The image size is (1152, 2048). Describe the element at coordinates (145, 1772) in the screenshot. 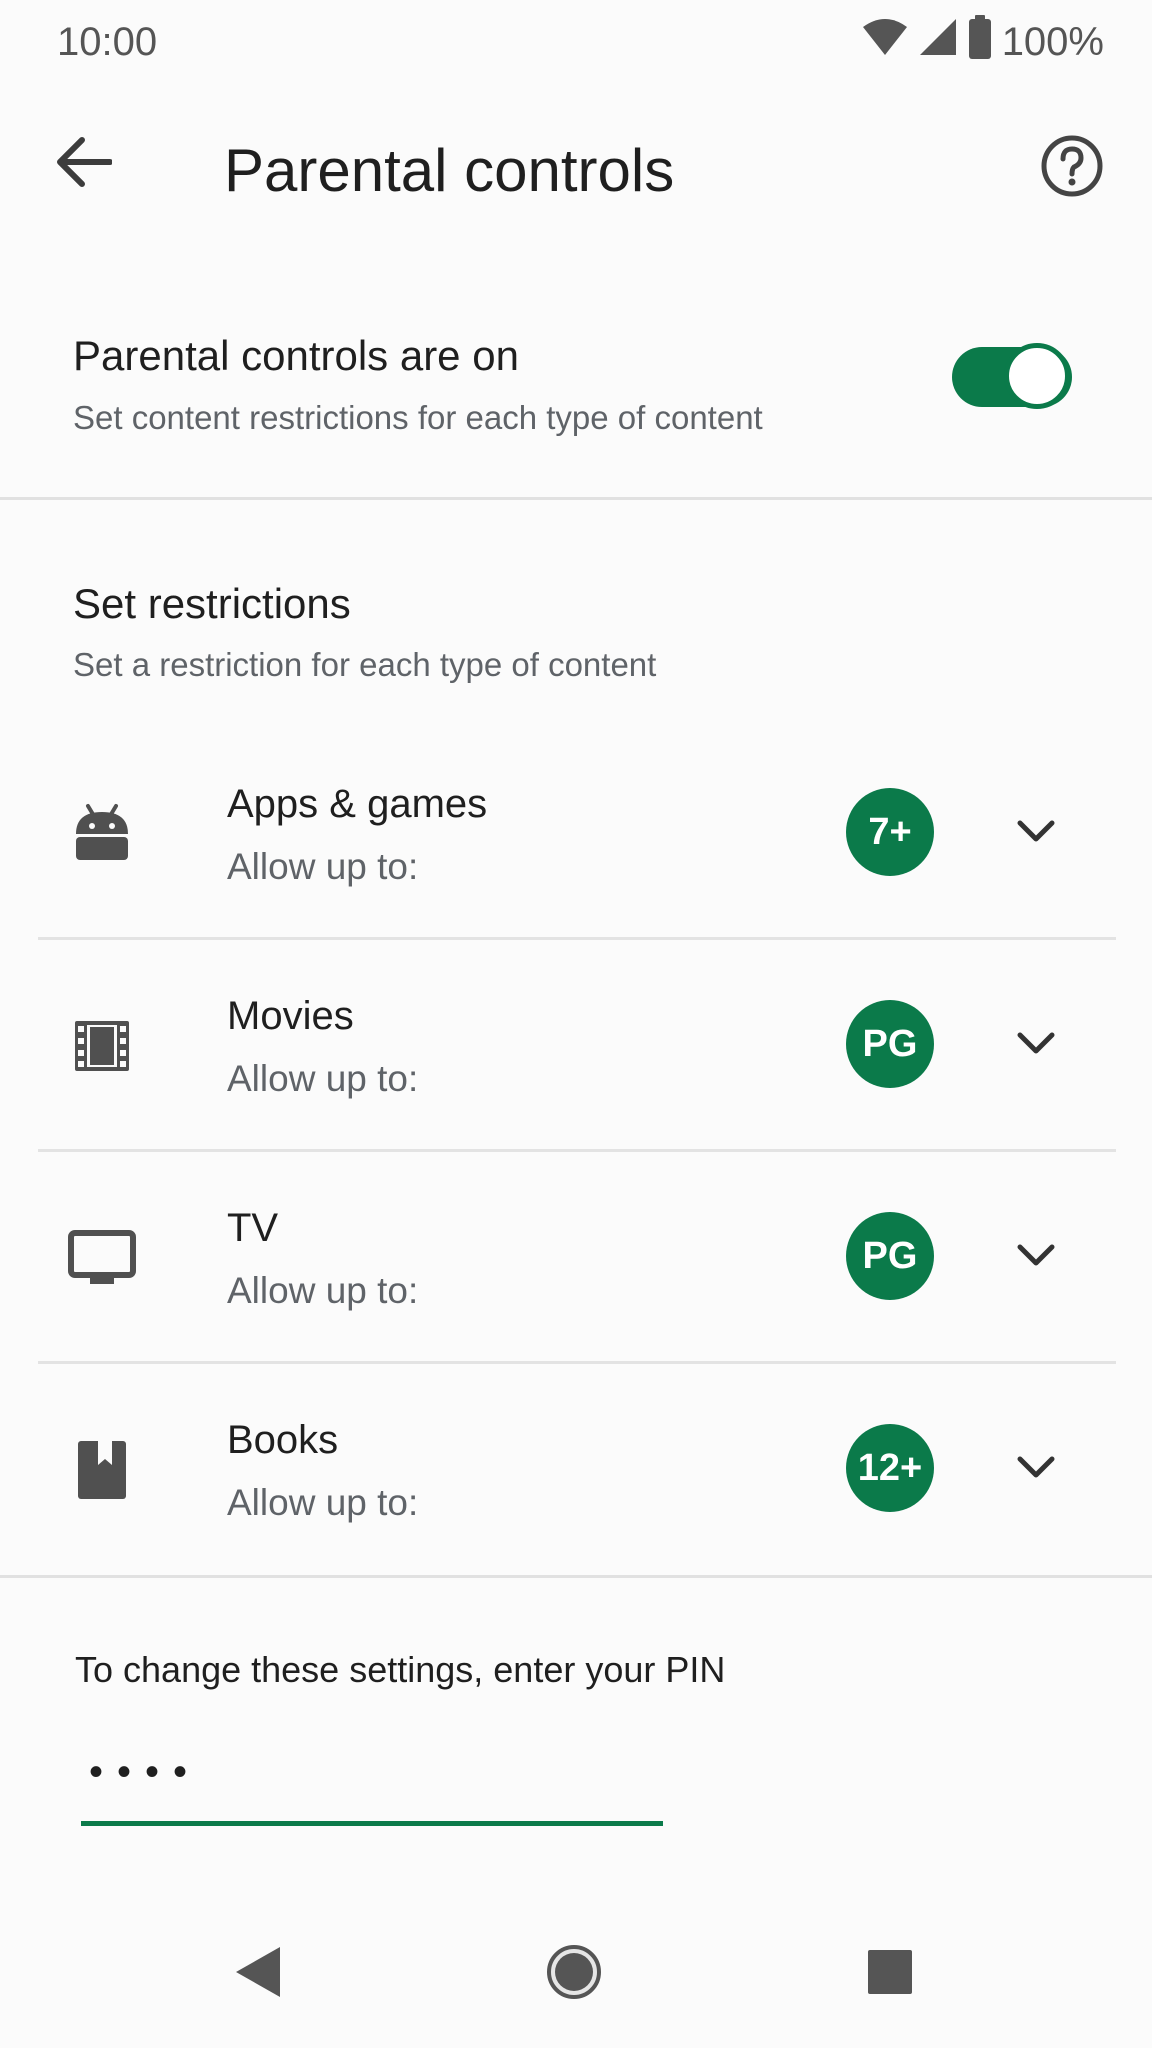

I see `pin-value: ••••` at that location.